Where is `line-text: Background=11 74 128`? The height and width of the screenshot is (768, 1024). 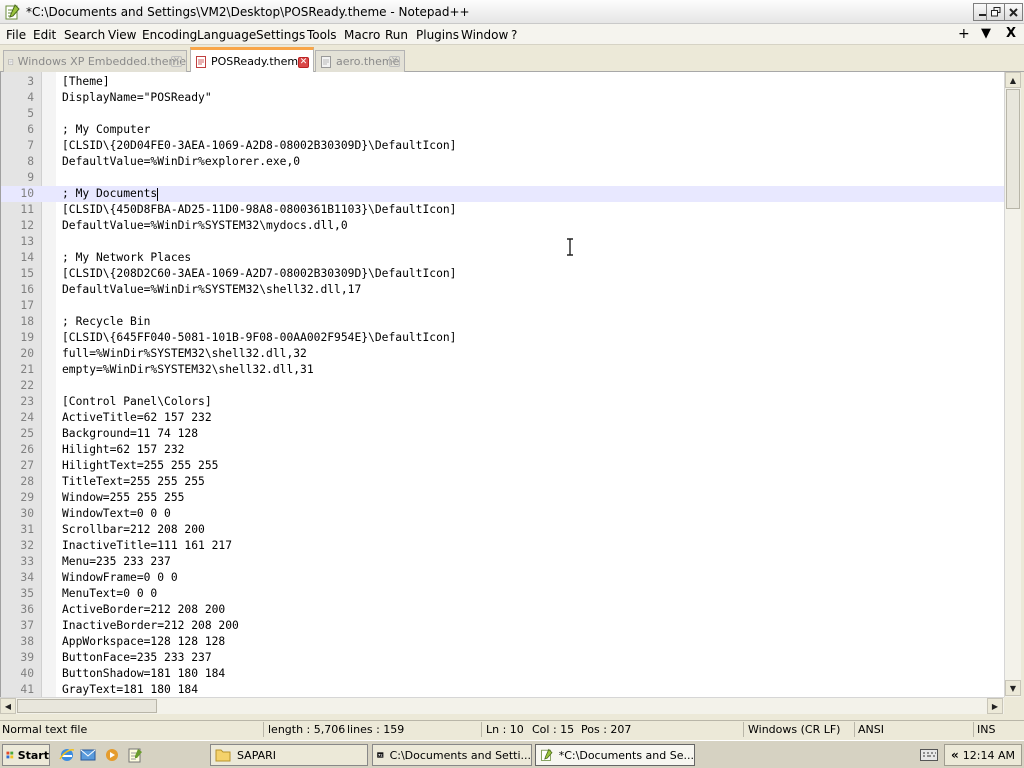 line-text: Background=11 74 128 is located at coordinates (130, 434).